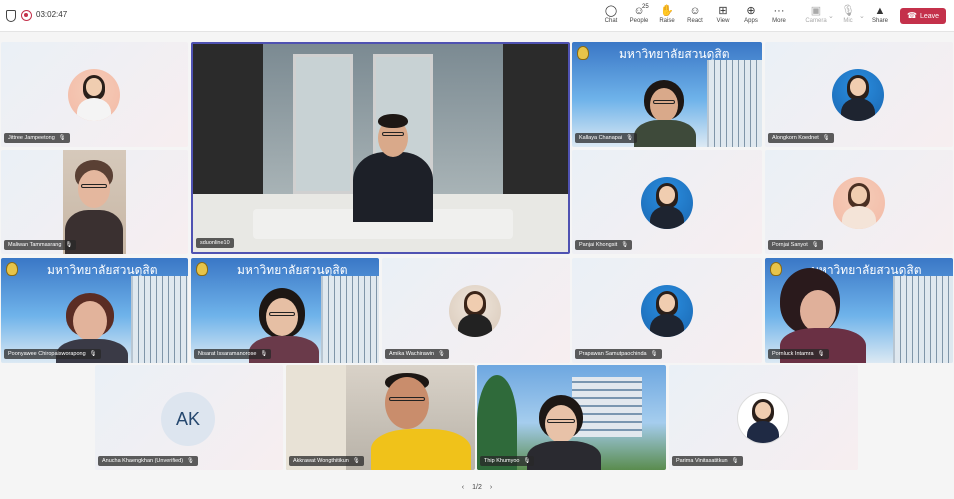  Describe the element at coordinates (215, 243) in the screenshot. I see `participant-name-label: sduonline10` at that location.